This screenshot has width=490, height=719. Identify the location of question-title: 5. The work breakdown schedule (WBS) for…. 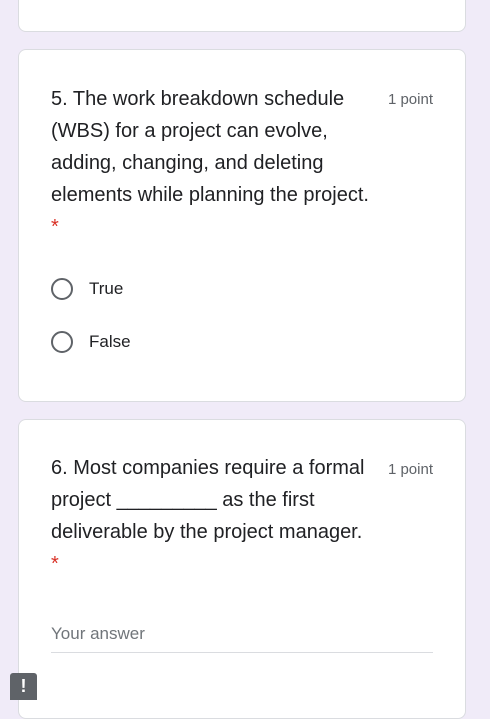
(210, 163).